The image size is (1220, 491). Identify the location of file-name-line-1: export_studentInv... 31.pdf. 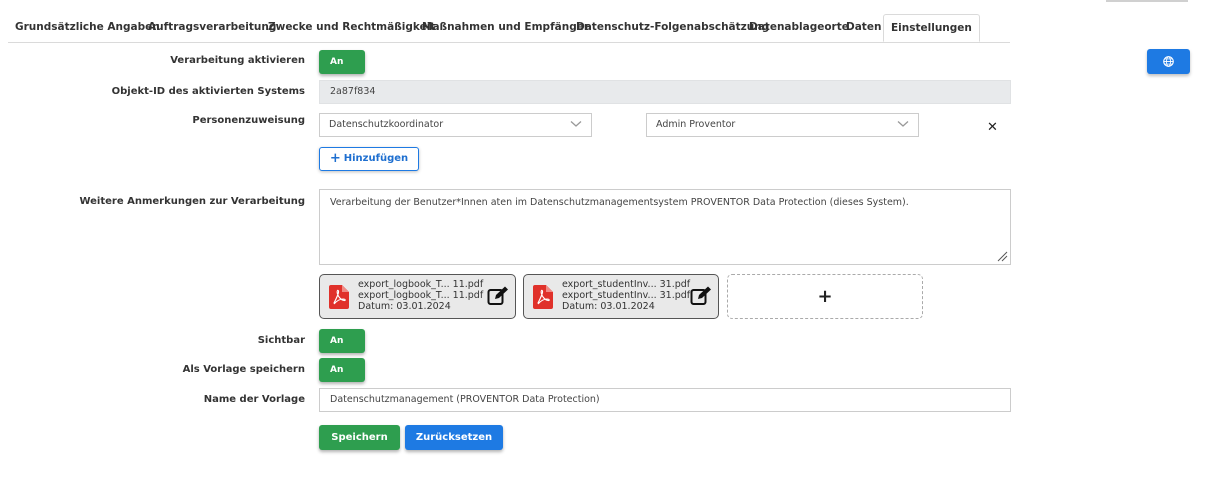
(626, 284).